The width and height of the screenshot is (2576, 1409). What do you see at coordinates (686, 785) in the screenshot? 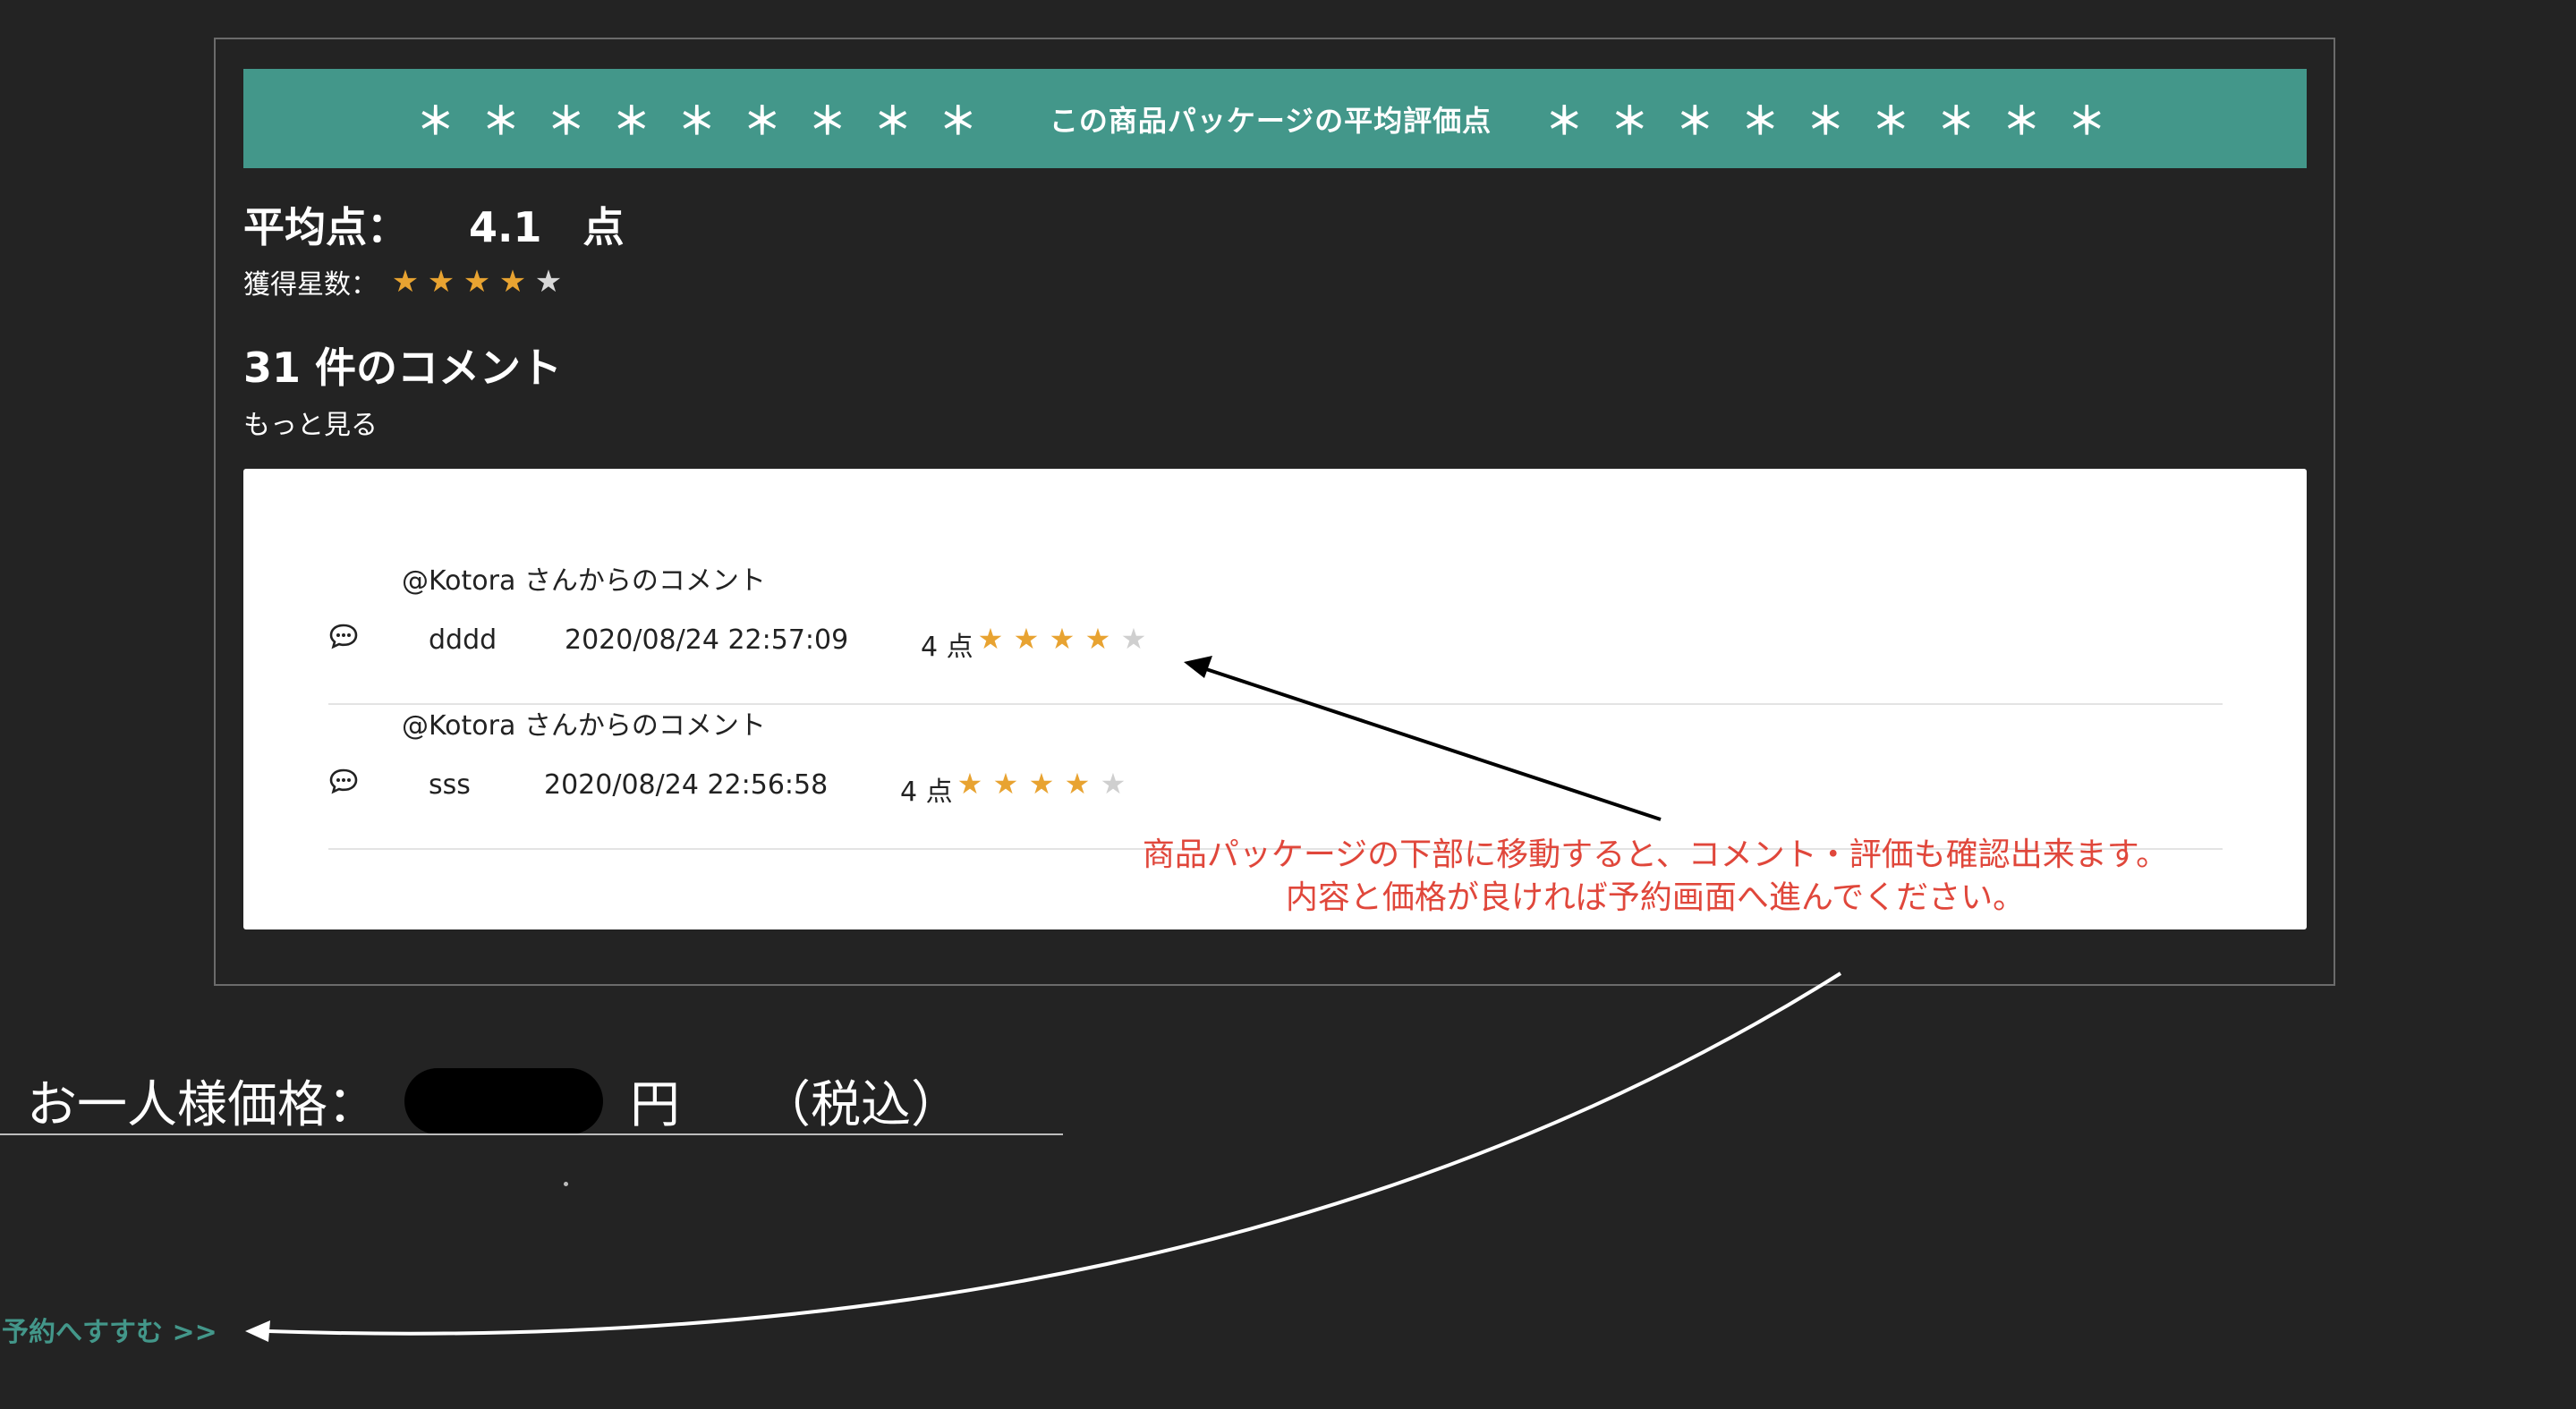
I see `comment-datetime: 2020/08/24 22:56:58` at bounding box center [686, 785].